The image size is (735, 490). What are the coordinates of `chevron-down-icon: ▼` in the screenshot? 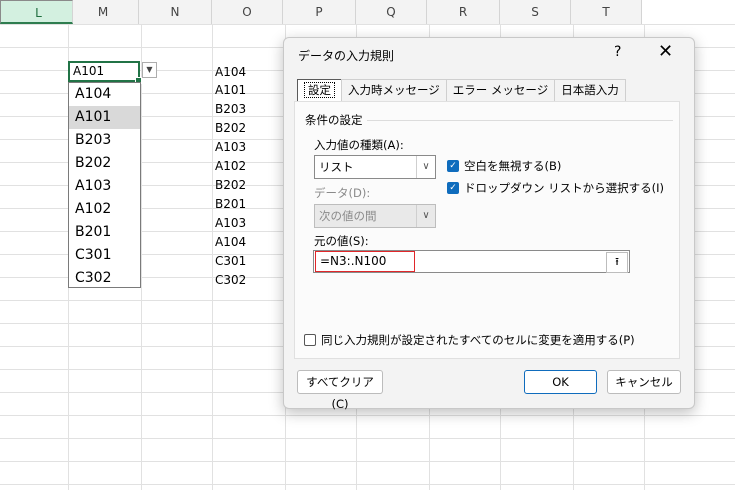 It's located at (149, 69).